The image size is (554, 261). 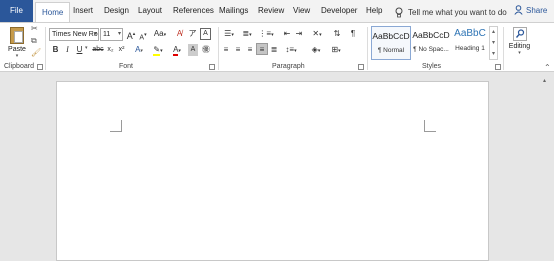 I want to click on tab-review: Review, so click(x=271, y=11).